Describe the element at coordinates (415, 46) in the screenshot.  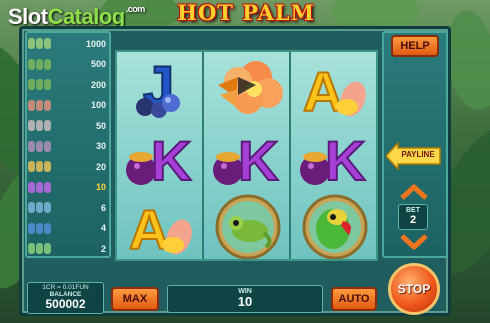
I see `help-button: HELP` at that location.